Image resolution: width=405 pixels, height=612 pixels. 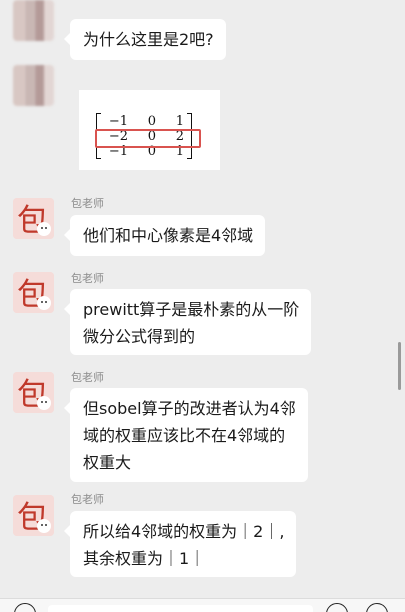 What do you see at coordinates (148, 138) in the screenshot?
I see `row-highlight-box` at bounding box center [148, 138].